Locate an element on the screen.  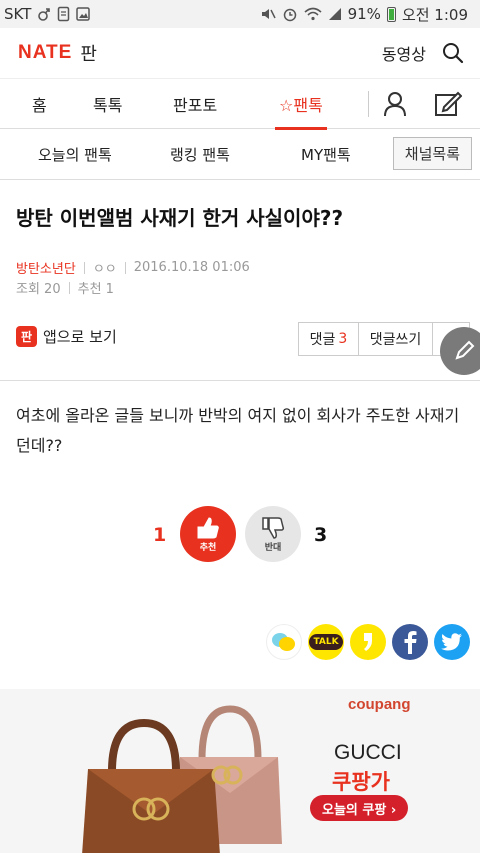
comments-count: 3 is located at coordinates (343, 339).